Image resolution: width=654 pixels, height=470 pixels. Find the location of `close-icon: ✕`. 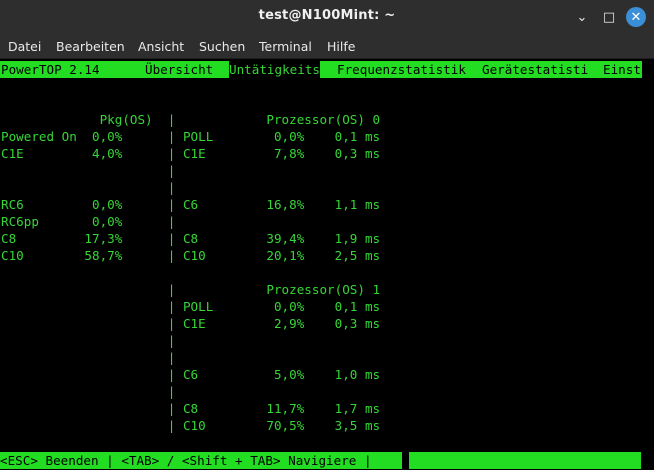

close-icon: ✕ is located at coordinates (636, 17).